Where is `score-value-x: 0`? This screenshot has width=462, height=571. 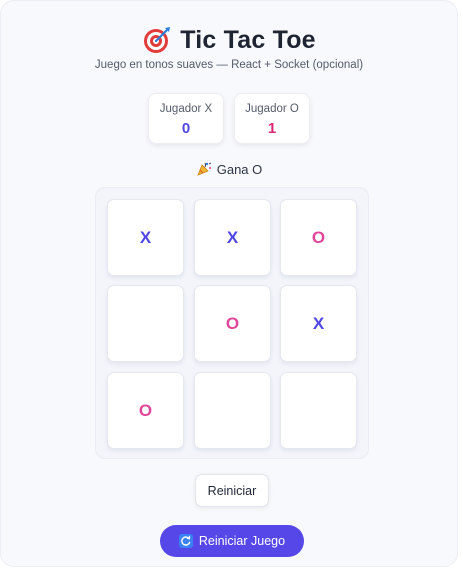 score-value-x: 0 is located at coordinates (186, 128).